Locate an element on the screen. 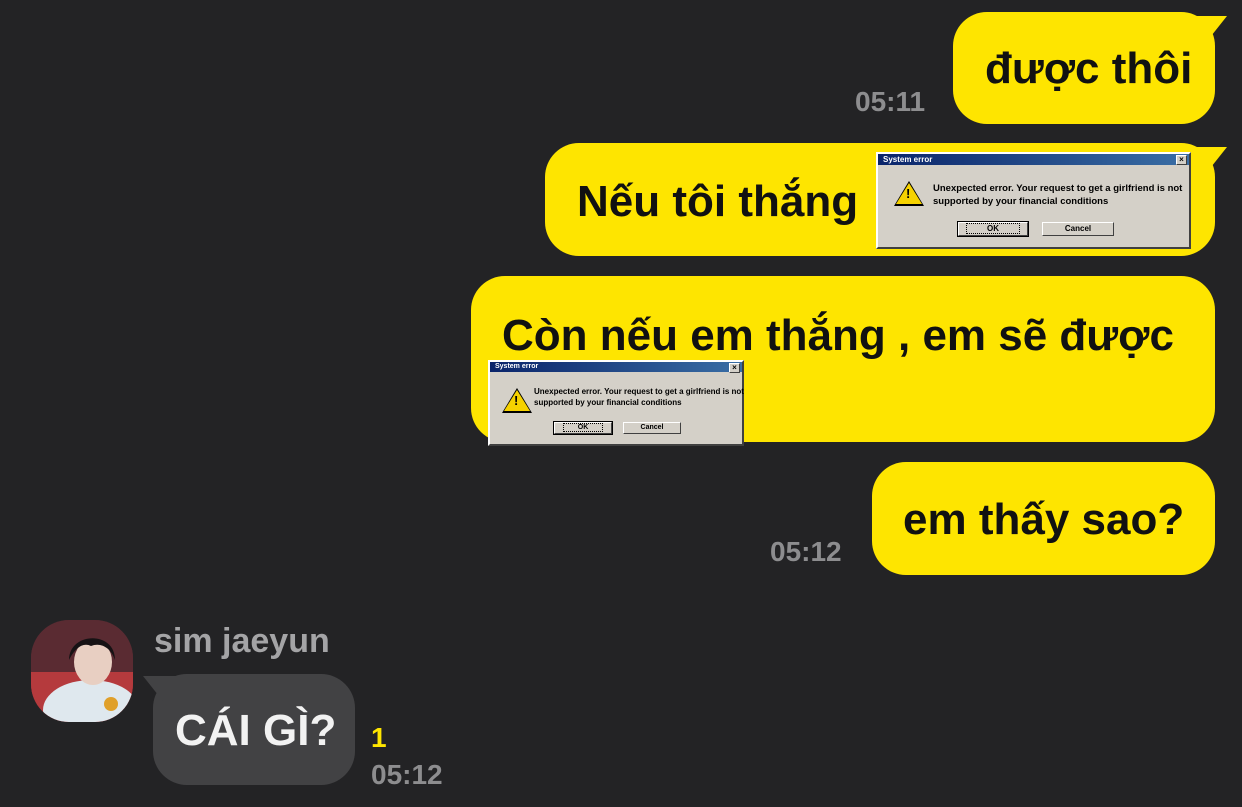  message-timestamp: 05:11 is located at coordinates (890, 101).